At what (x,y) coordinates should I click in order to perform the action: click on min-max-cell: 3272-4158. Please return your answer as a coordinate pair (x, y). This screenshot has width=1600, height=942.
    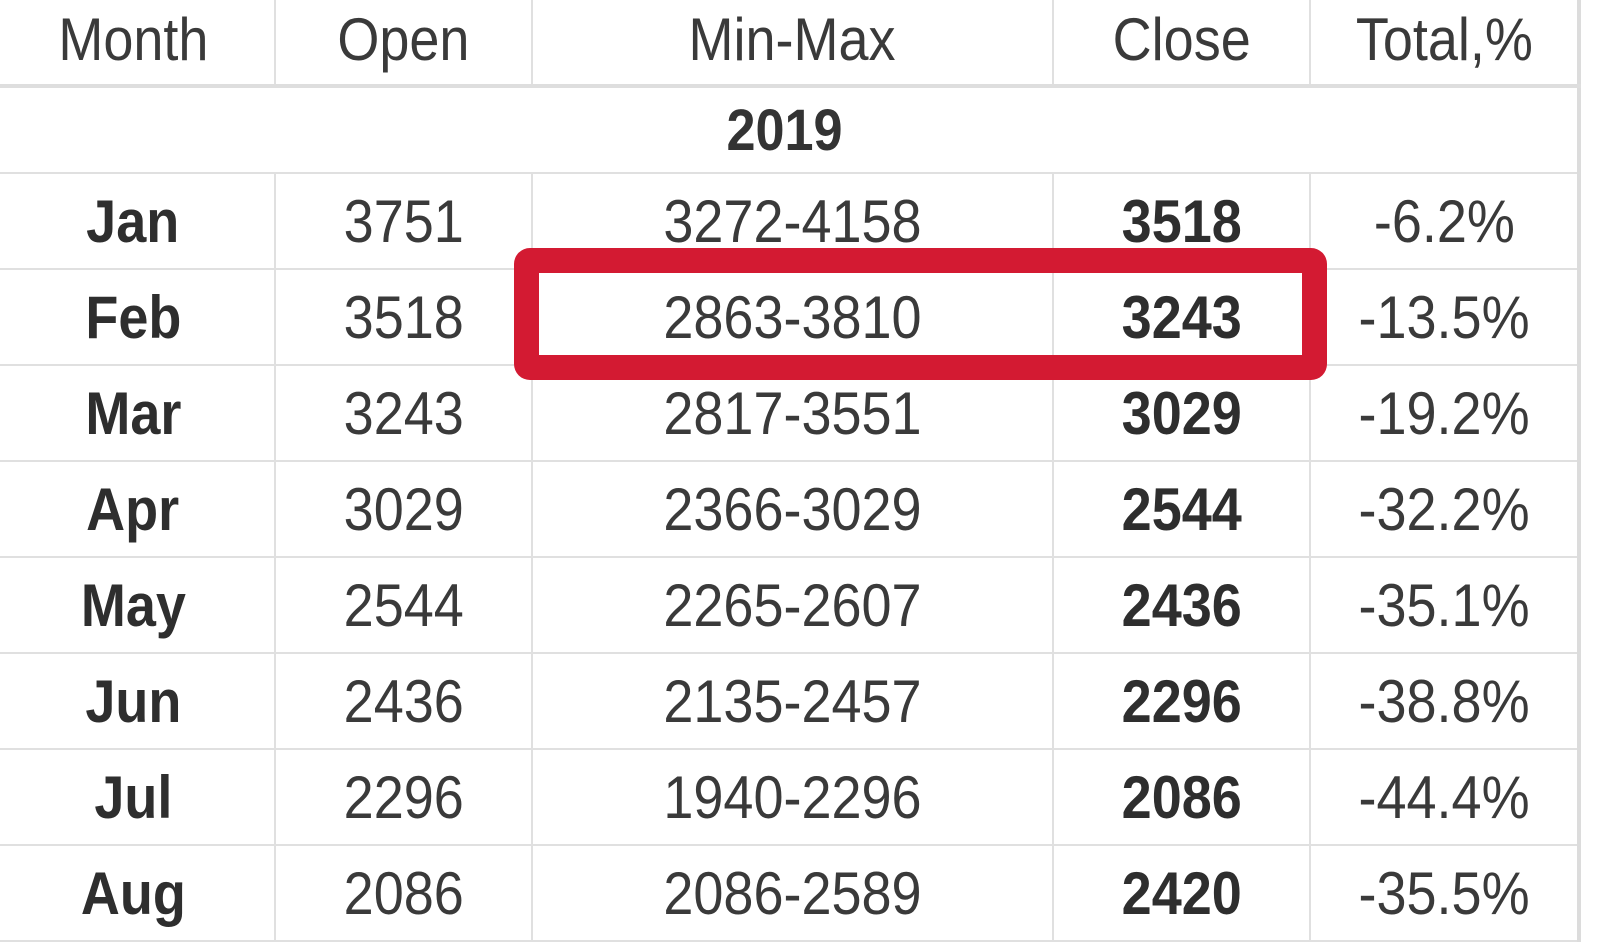
    Looking at the image, I should click on (792, 221).